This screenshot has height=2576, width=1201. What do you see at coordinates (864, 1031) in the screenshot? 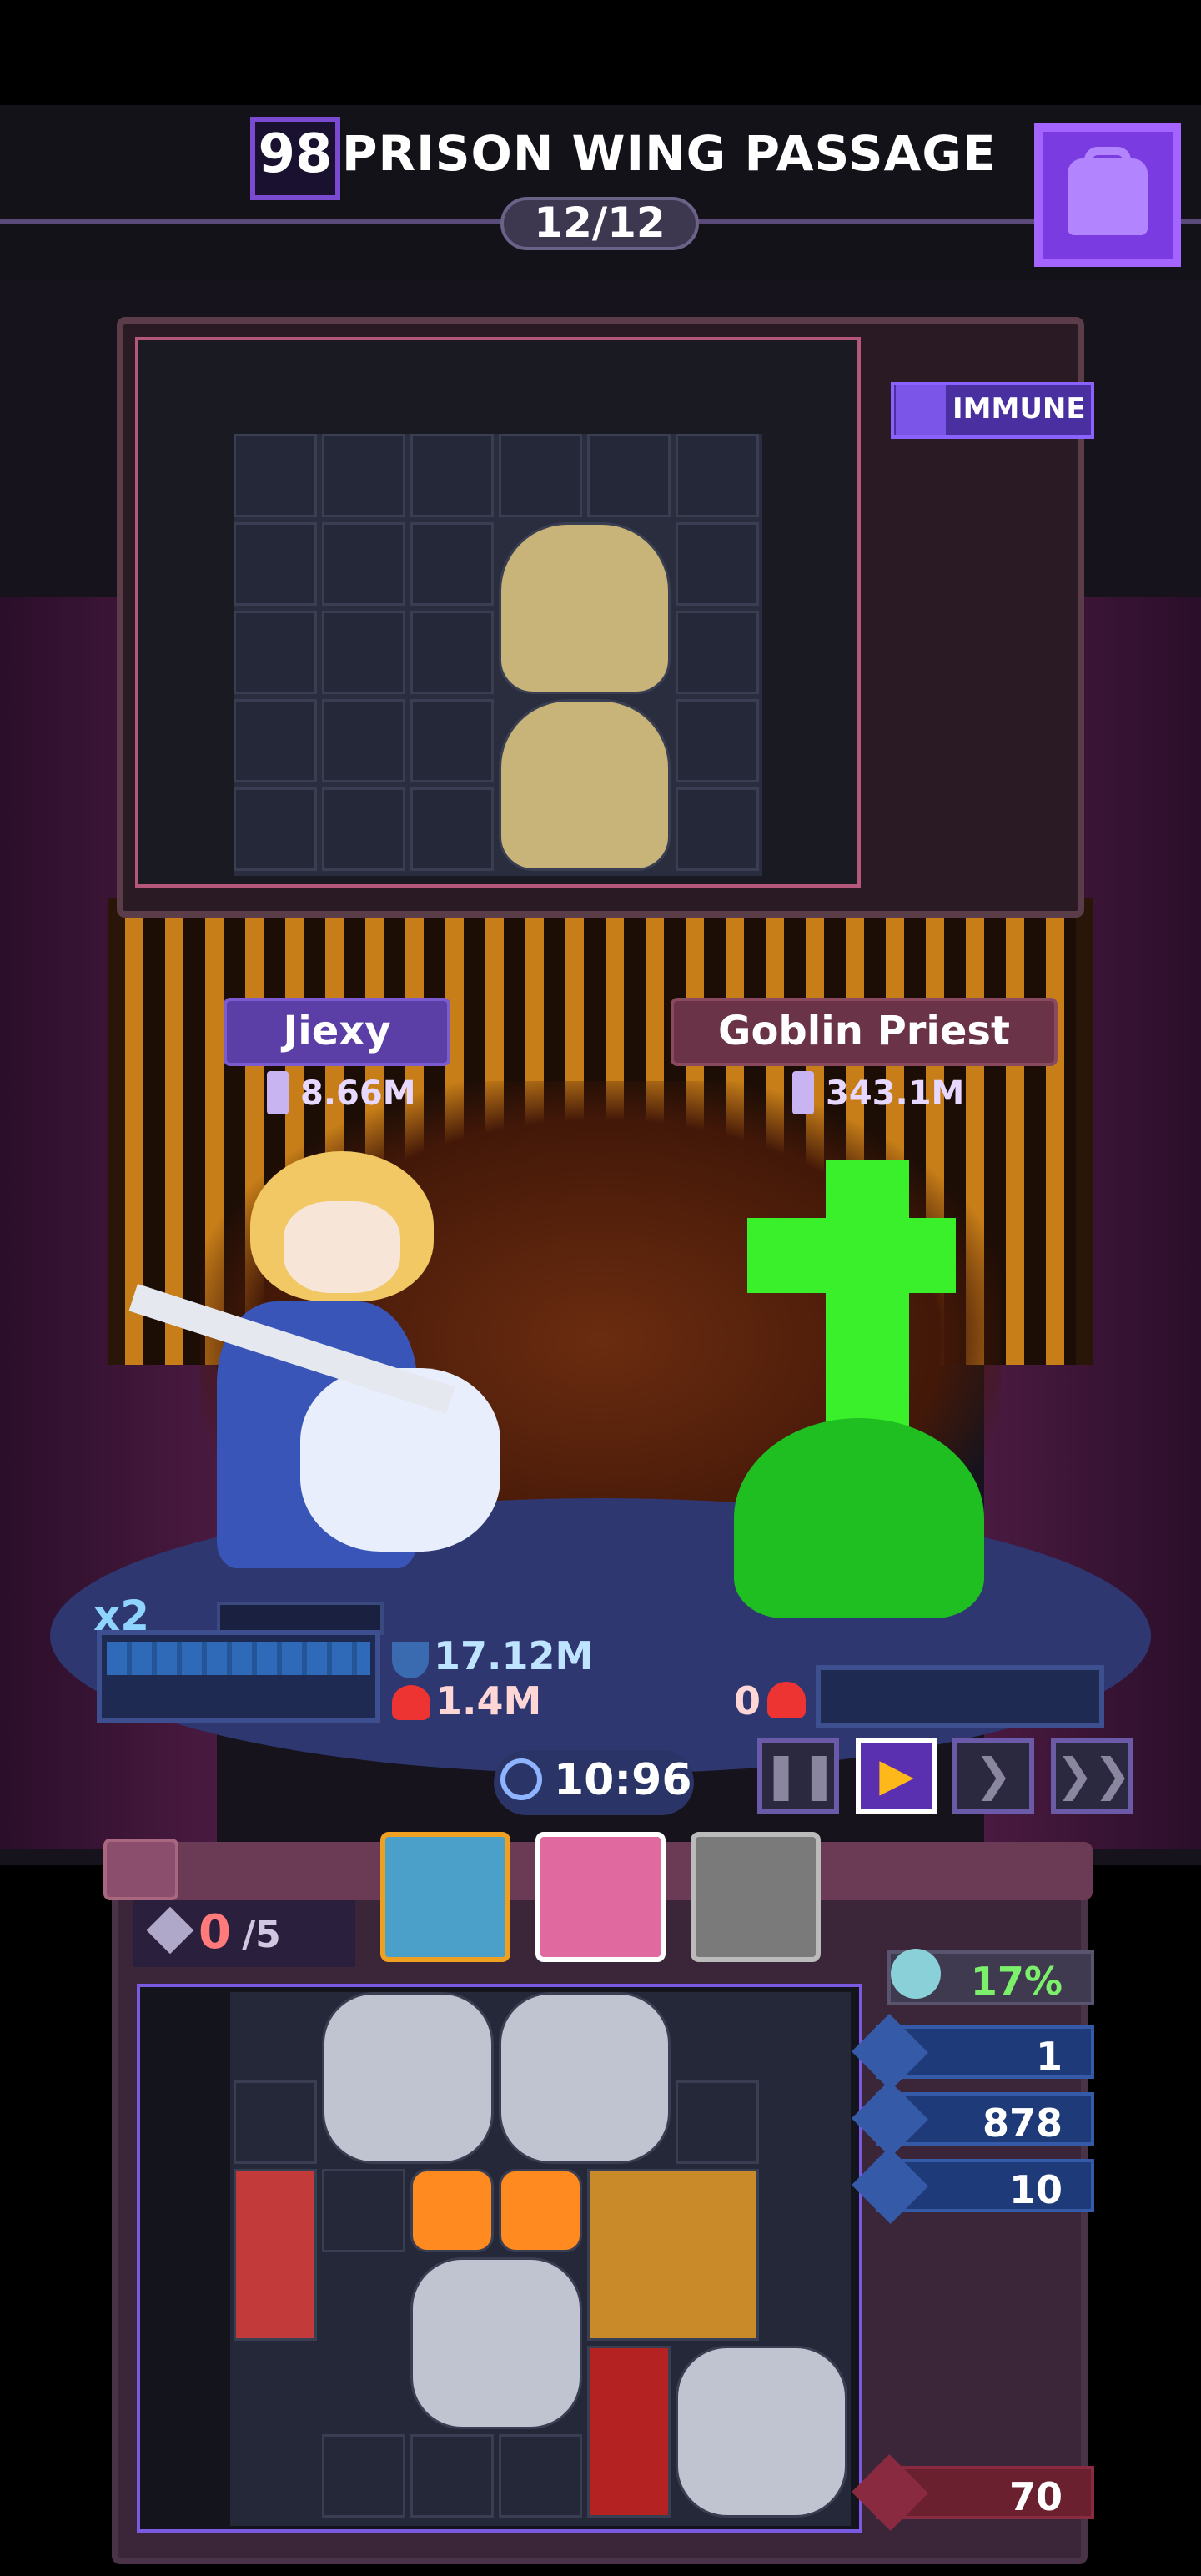
I see `enemy-name: Goblin Priest` at bounding box center [864, 1031].